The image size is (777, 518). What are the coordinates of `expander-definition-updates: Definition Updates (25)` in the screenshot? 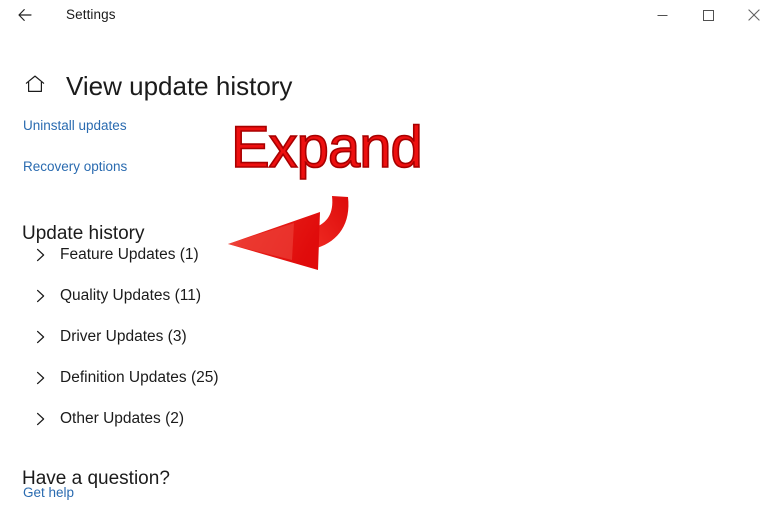 It's located at (182, 377).